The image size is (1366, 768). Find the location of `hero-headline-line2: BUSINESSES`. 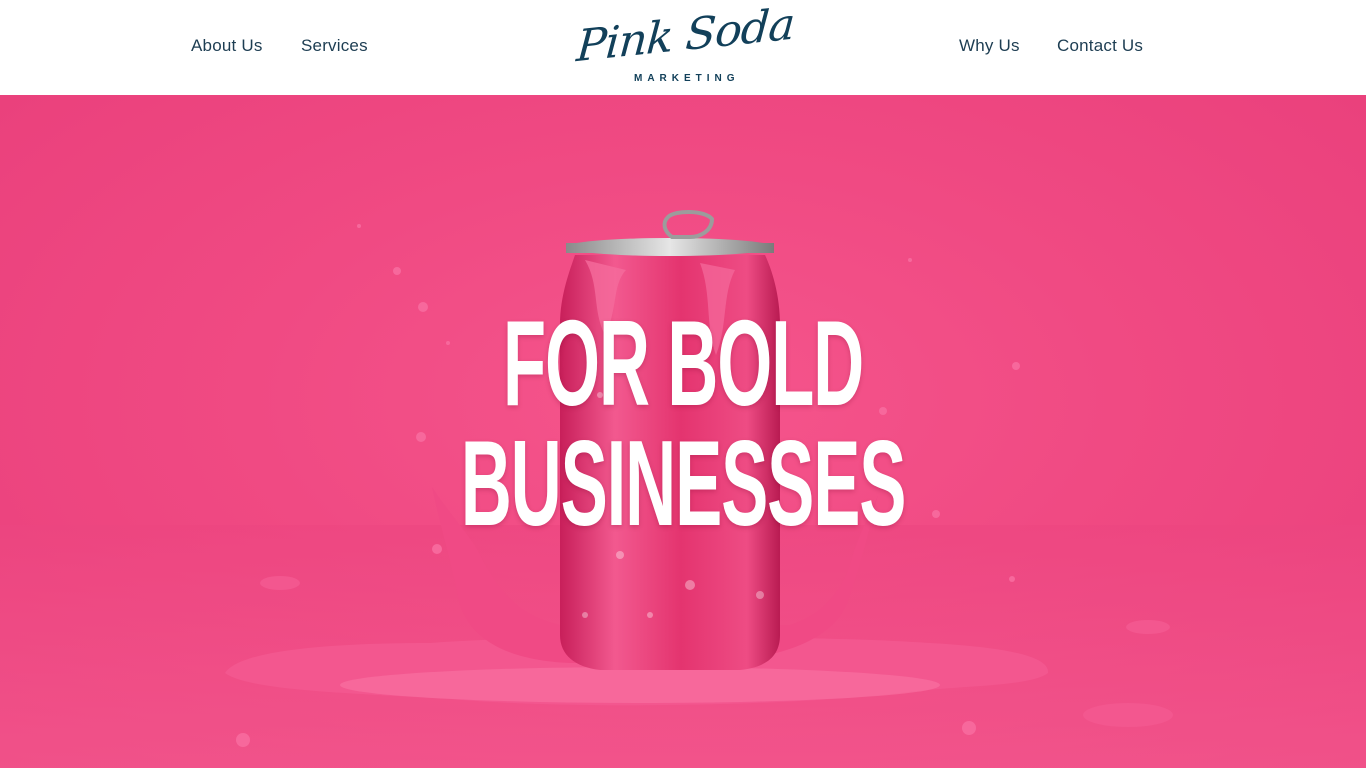

hero-headline-line2: BUSINESSES is located at coordinates (683, 483).